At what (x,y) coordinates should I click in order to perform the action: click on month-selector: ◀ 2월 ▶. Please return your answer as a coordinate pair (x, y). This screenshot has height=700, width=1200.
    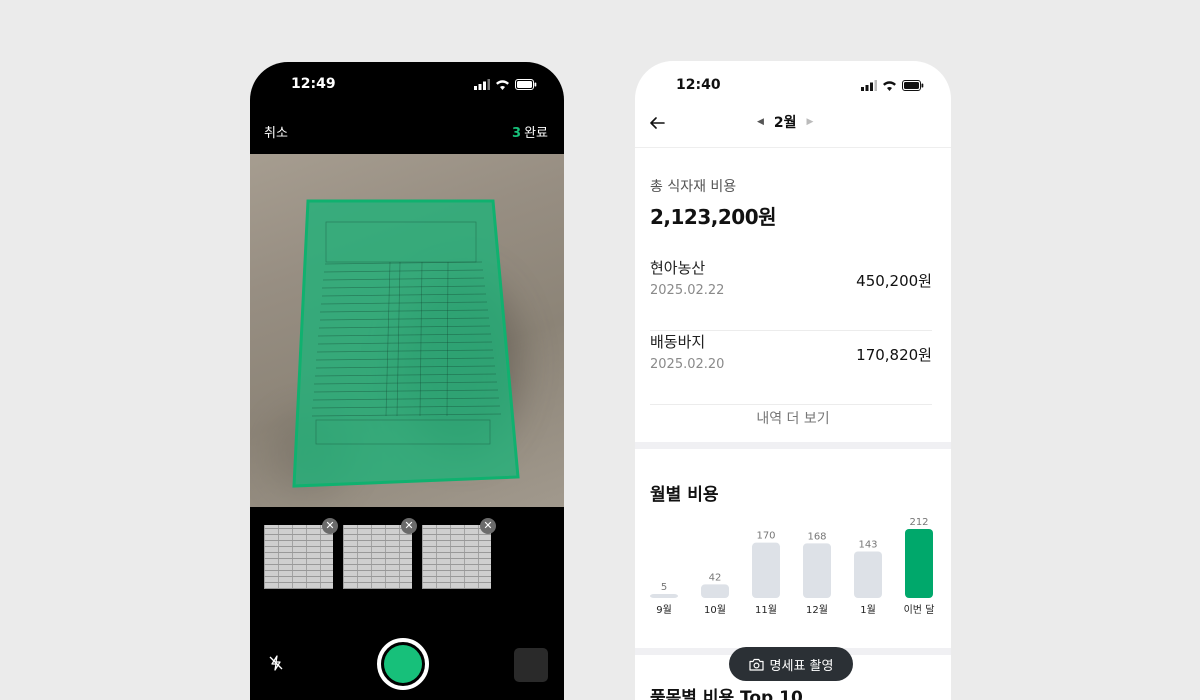
    Looking at the image, I should click on (785, 122).